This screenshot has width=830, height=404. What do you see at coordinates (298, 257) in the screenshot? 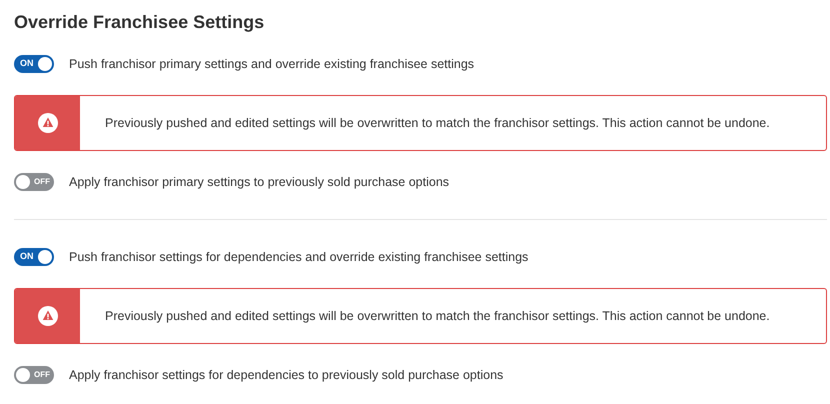
I see `toggle-label: Push franchisor settings for dependencies and override existing franchisee settings` at bounding box center [298, 257].